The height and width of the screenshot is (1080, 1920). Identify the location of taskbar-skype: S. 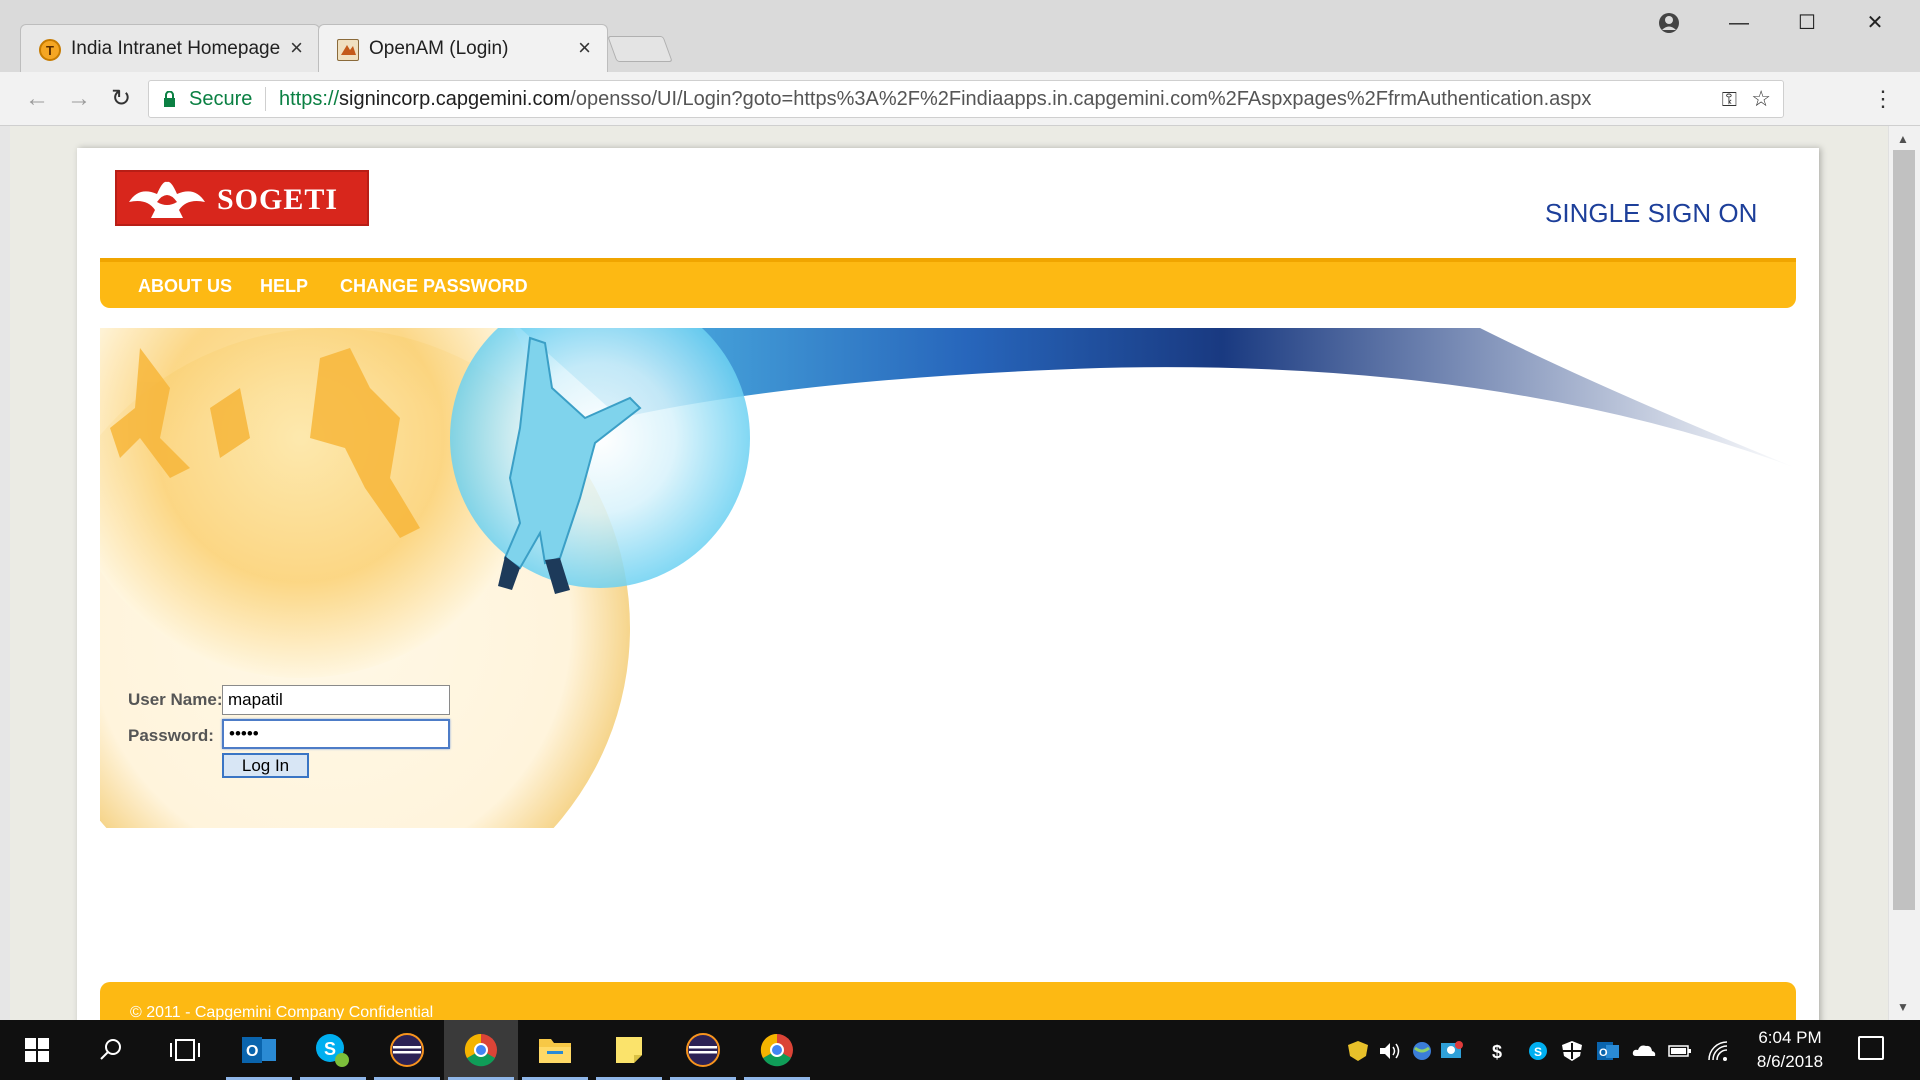
(333, 1050).